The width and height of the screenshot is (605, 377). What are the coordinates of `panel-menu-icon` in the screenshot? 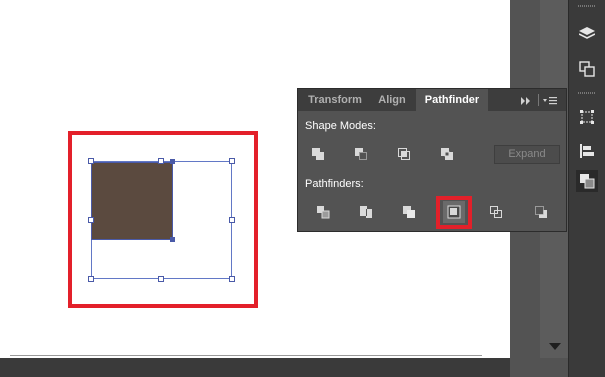 It's located at (550, 103).